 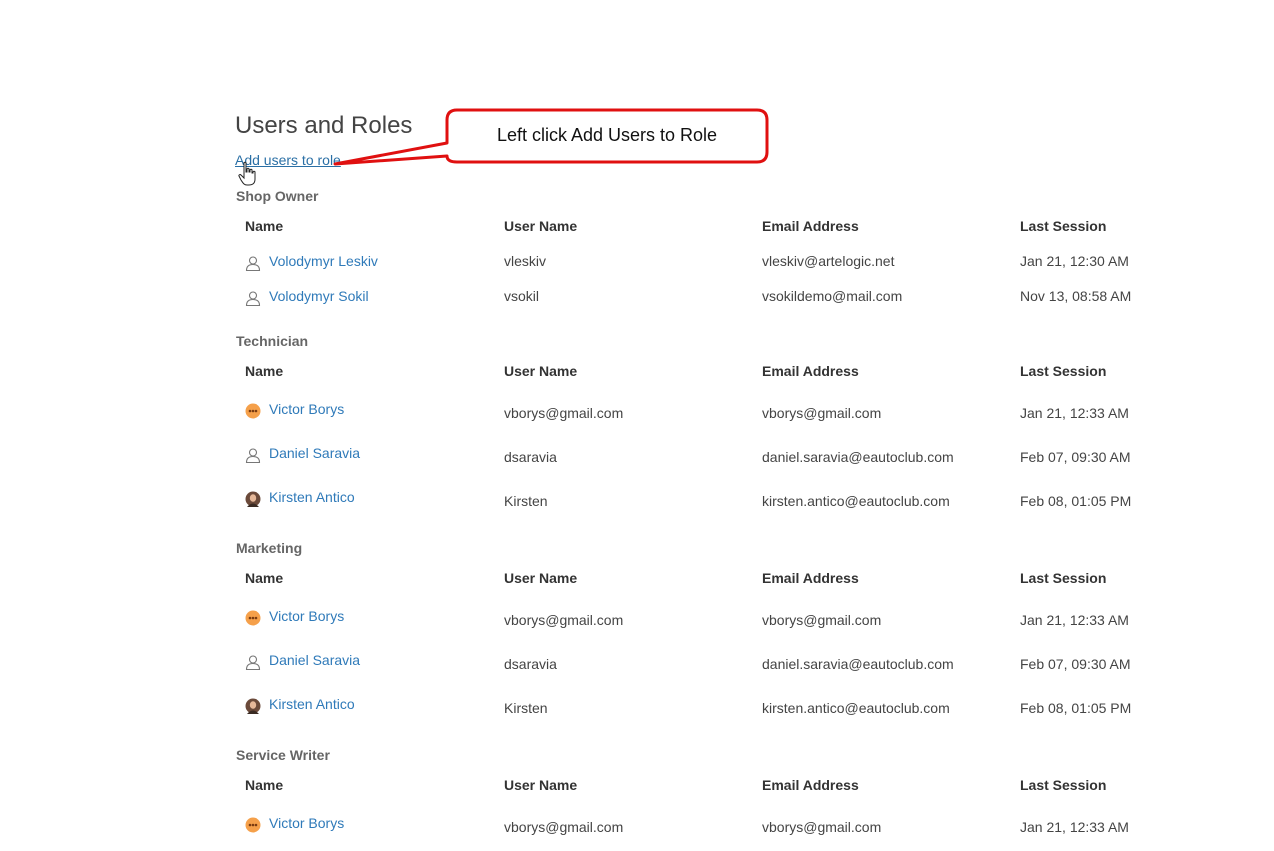 I want to click on role-title: Marketing, so click(x=269, y=548).